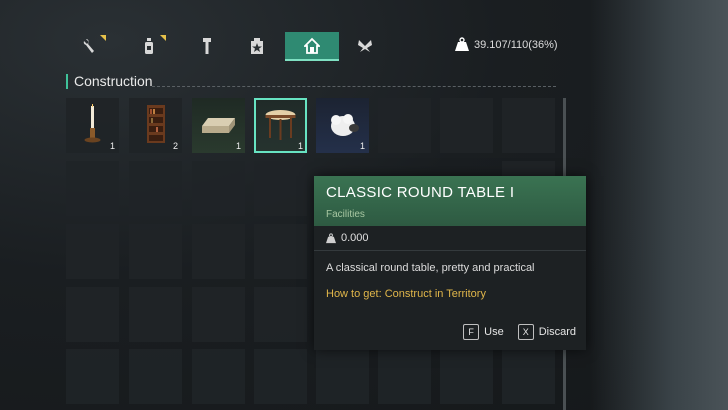 The height and width of the screenshot is (410, 728). I want to click on low-table-icon, so click(218, 125).